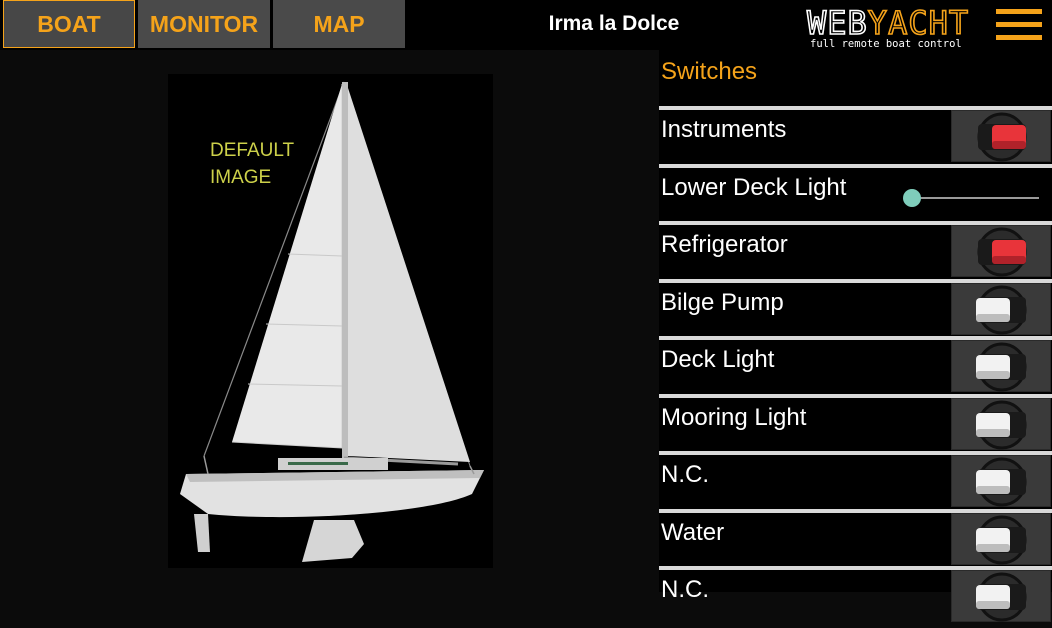  Describe the element at coordinates (975, 198) in the screenshot. I see `dimmer-slider-track` at that location.